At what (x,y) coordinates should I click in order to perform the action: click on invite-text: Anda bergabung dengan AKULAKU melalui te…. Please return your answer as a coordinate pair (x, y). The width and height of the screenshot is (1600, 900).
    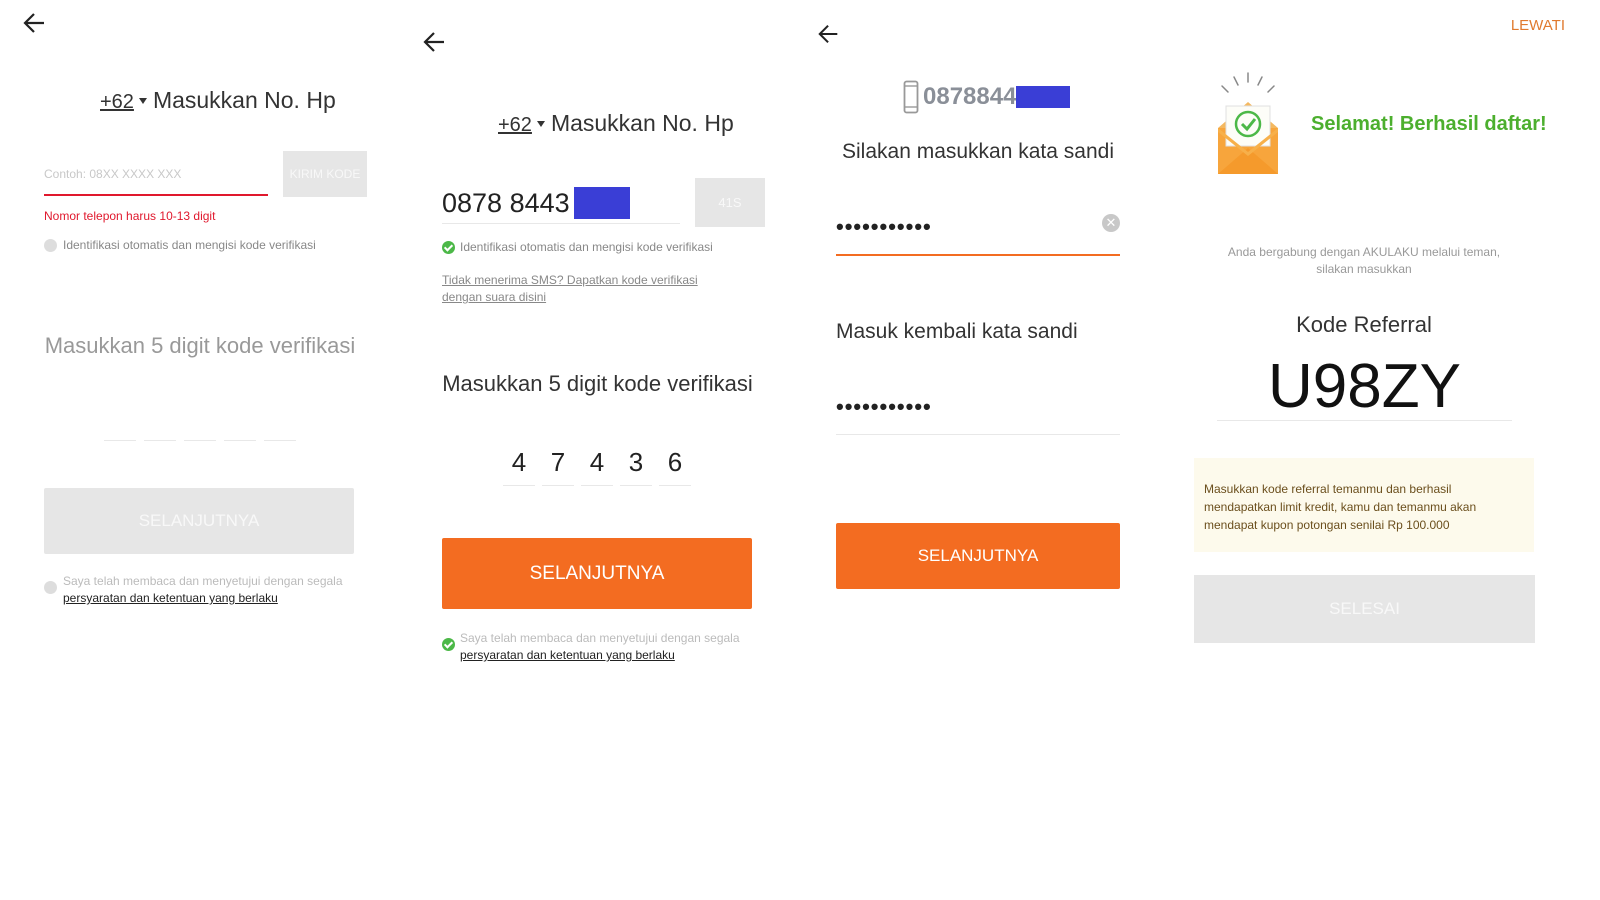
    Looking at the image, I should click on (1364, 260).